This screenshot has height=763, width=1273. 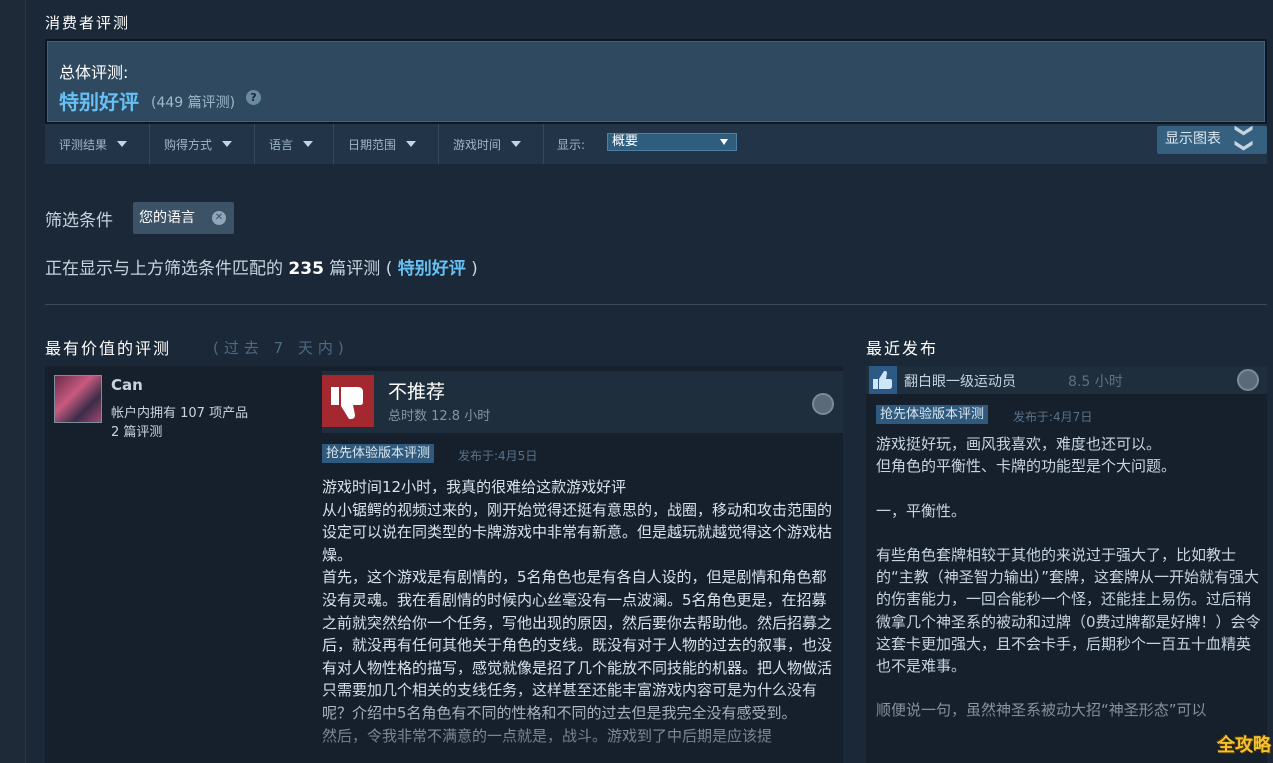 I want to click on review-fade-overlay, so click(x=582, y=724).